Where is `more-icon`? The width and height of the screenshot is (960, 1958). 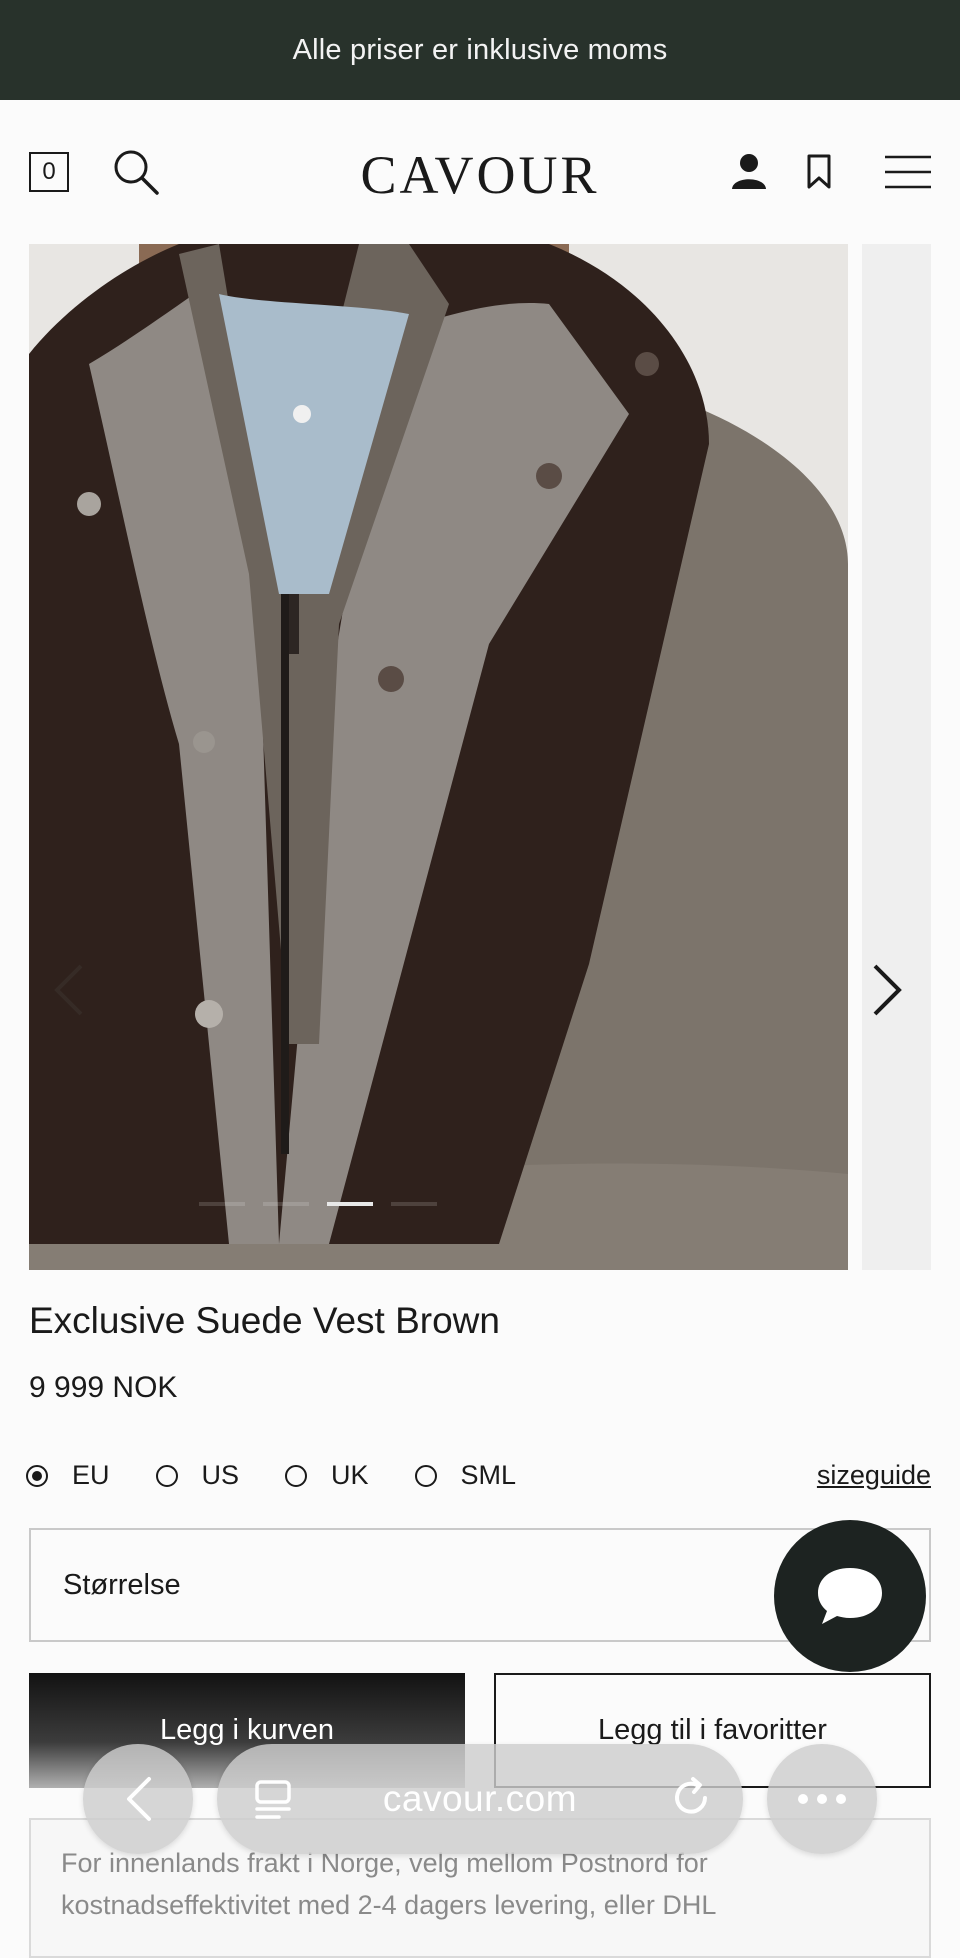 more-icon is located at coordinates (822, 1799).